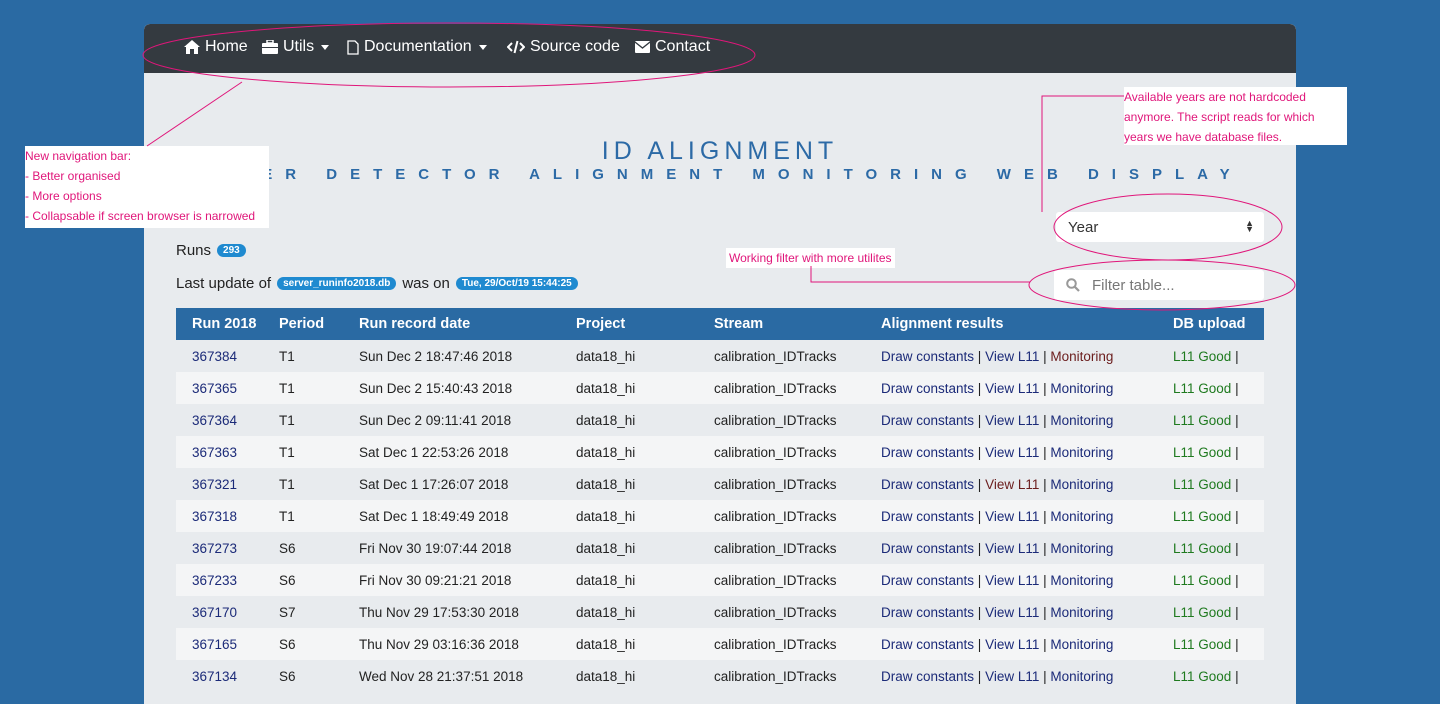 This screenshot has width=1440, height=704. I want to click on nav-contact: Contact, so click(672, 47).